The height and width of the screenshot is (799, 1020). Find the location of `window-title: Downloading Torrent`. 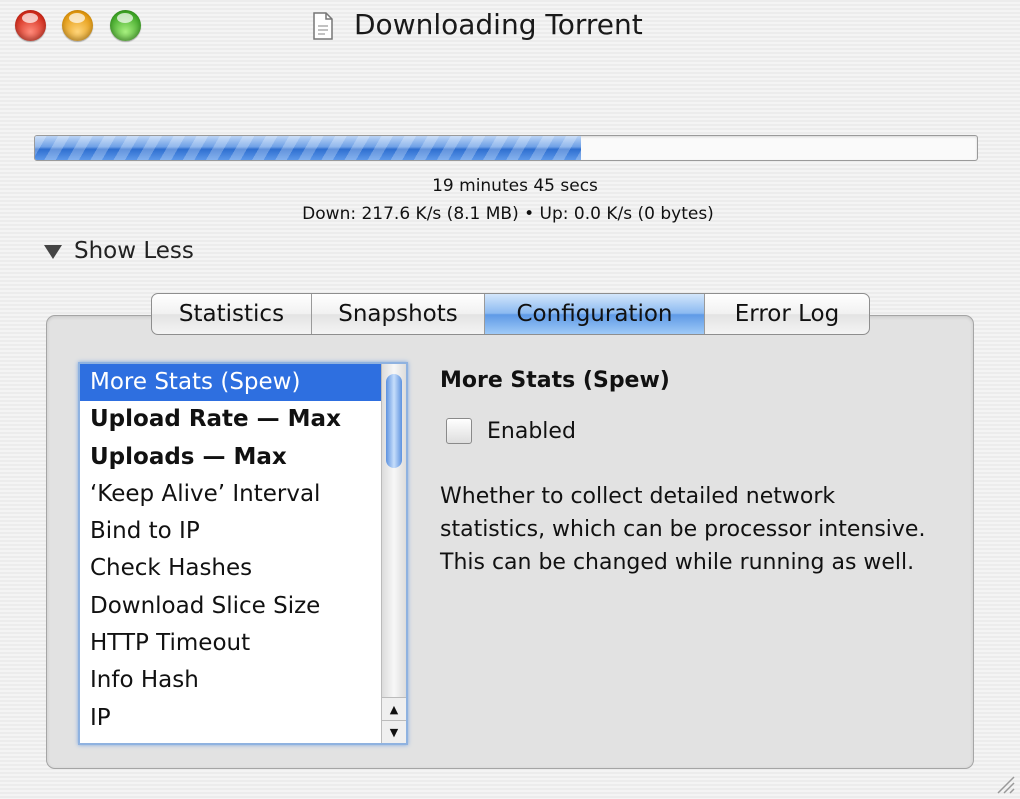

window-title: Downloading Torrent is located at coordinates (498, 24).